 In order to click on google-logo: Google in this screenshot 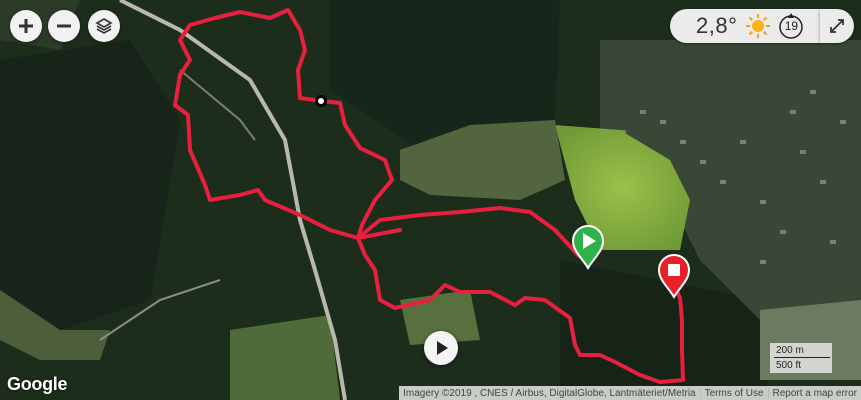, I will do `click(37, 384)`.